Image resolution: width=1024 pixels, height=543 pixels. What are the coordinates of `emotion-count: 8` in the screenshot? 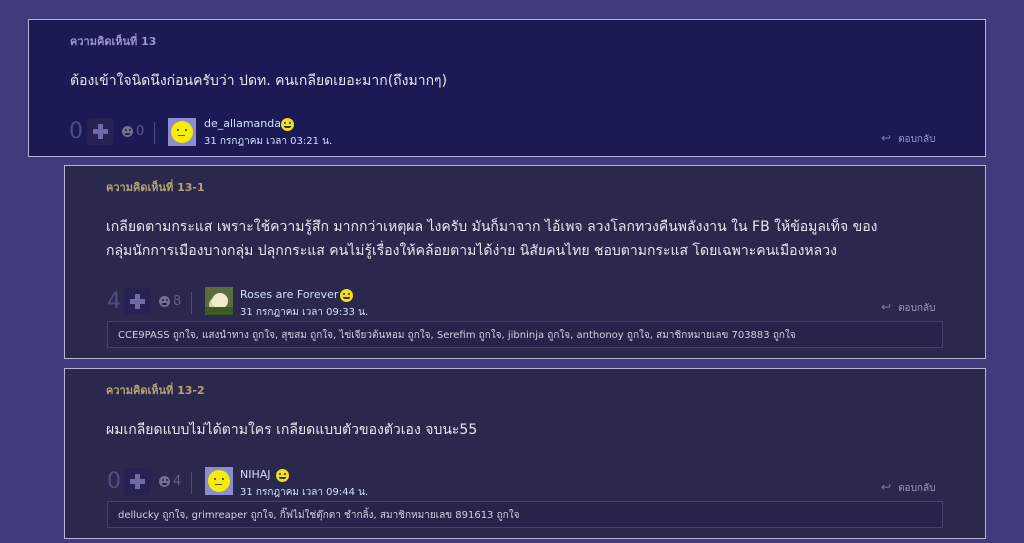 It's located at (177, 301).